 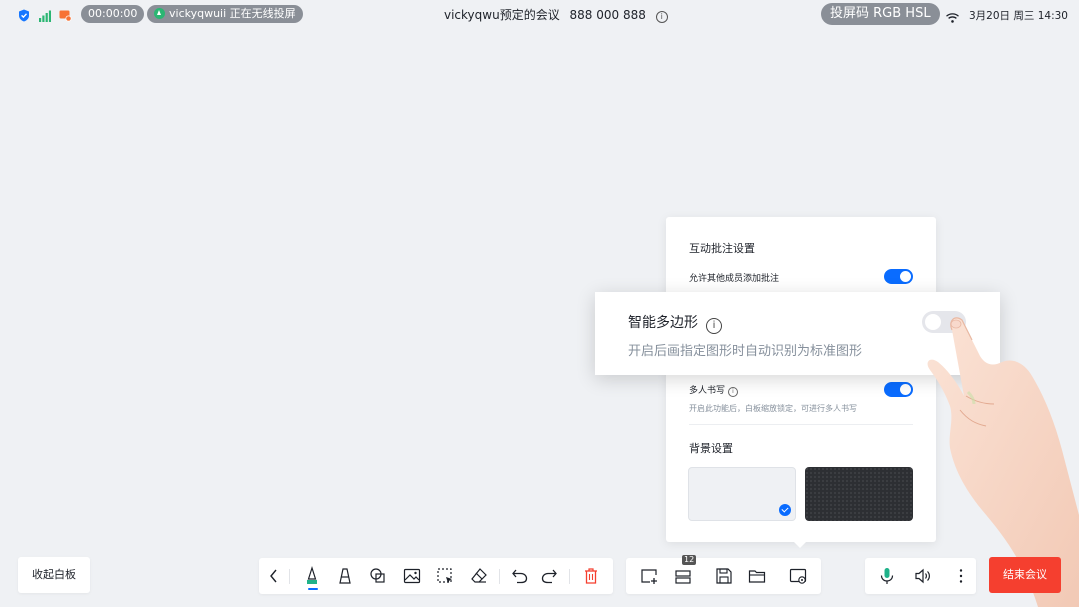 What do you see at coordinates (745, 351) in the screenshot?
I see `smart-polygon-description: 开启后画指定图形时自动识别为标准图形` at bounding box center [745, 351].